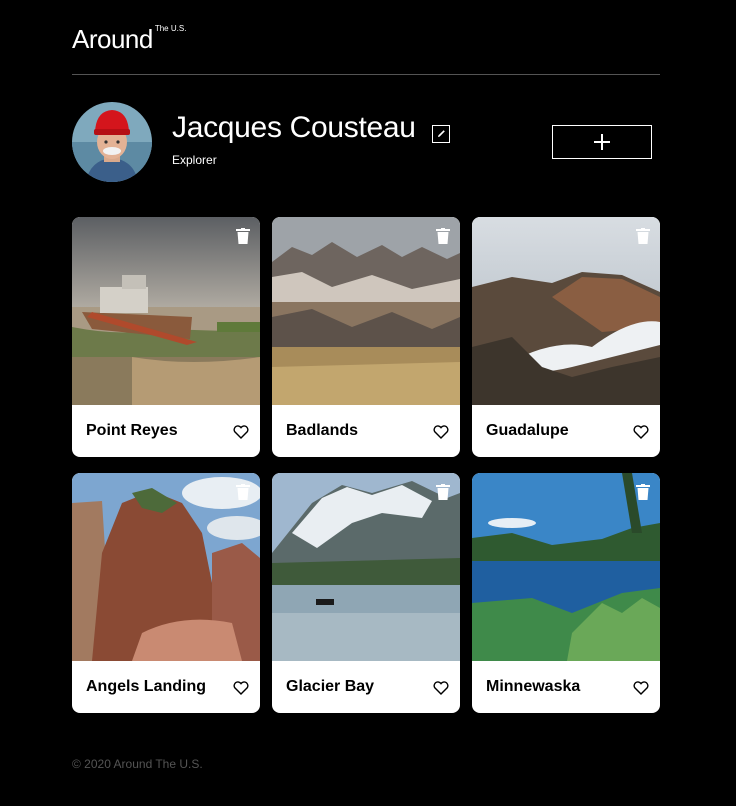  I want to click on profile-name: Jacques Cousteau, so click(294, 127).